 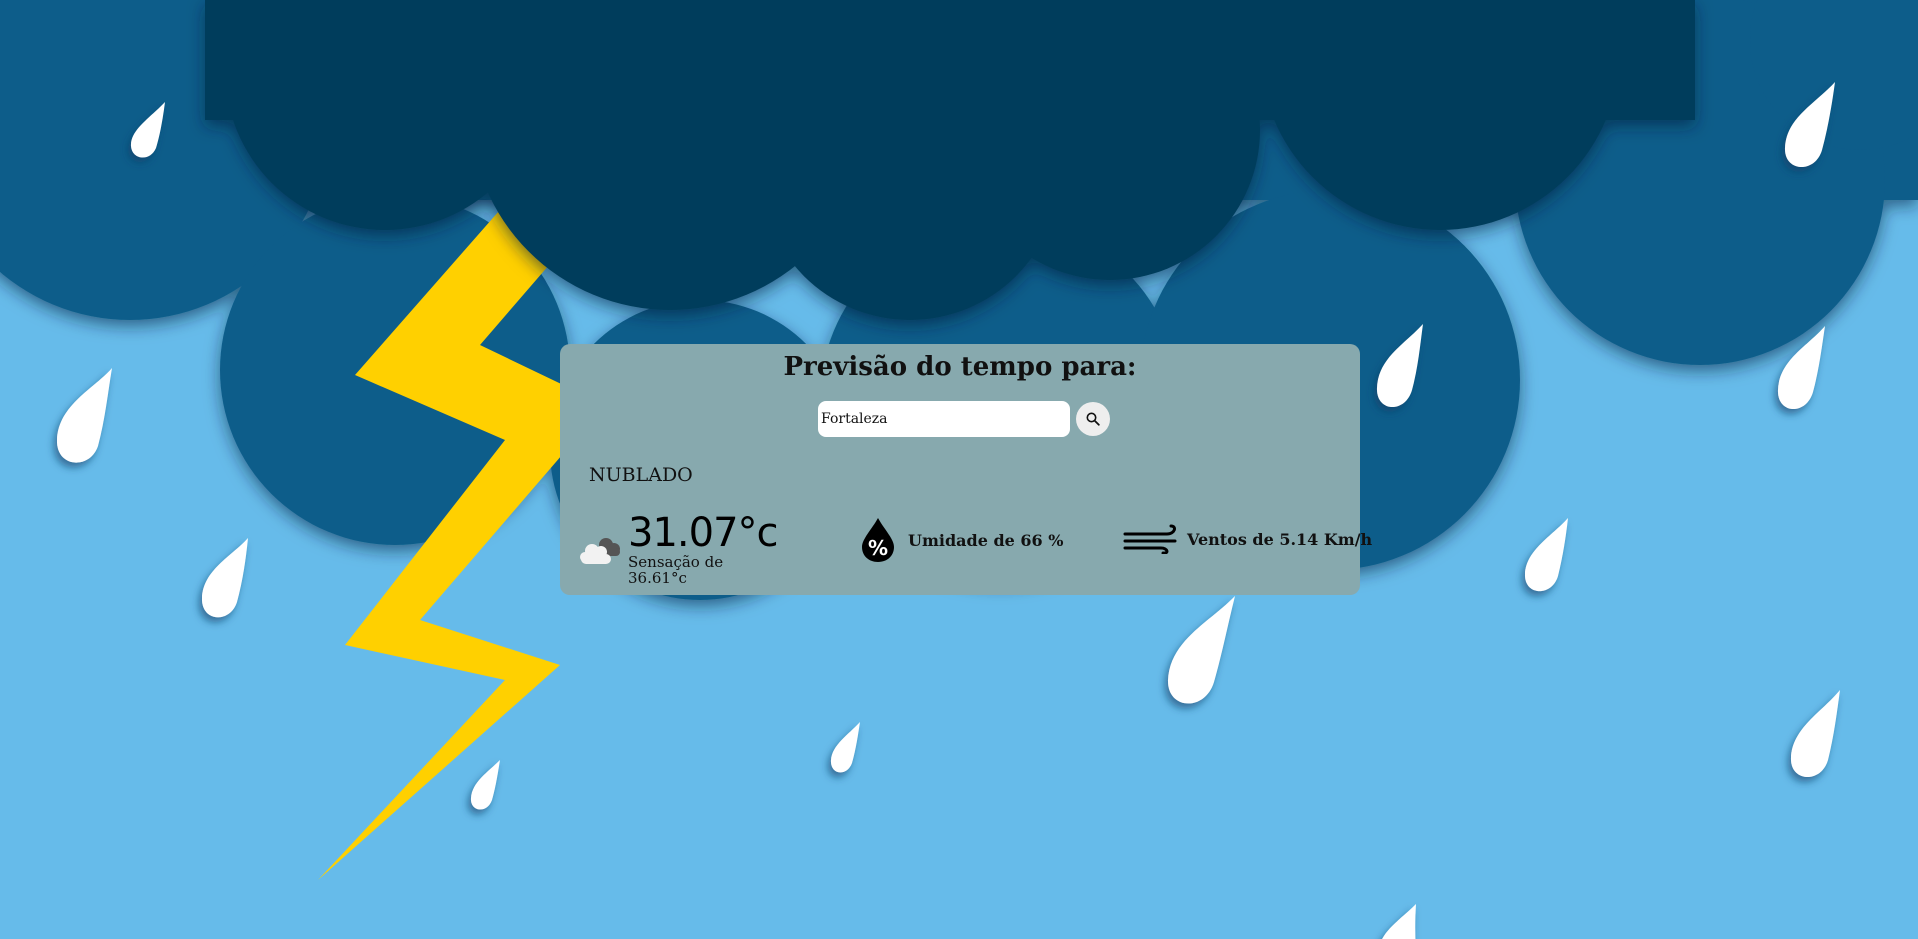 What do you see at coordinates (966, 469) in the screenshot?
I see `weather-card: Previsão do tempo para: NUBLADO` at bounding box center [966, 469].